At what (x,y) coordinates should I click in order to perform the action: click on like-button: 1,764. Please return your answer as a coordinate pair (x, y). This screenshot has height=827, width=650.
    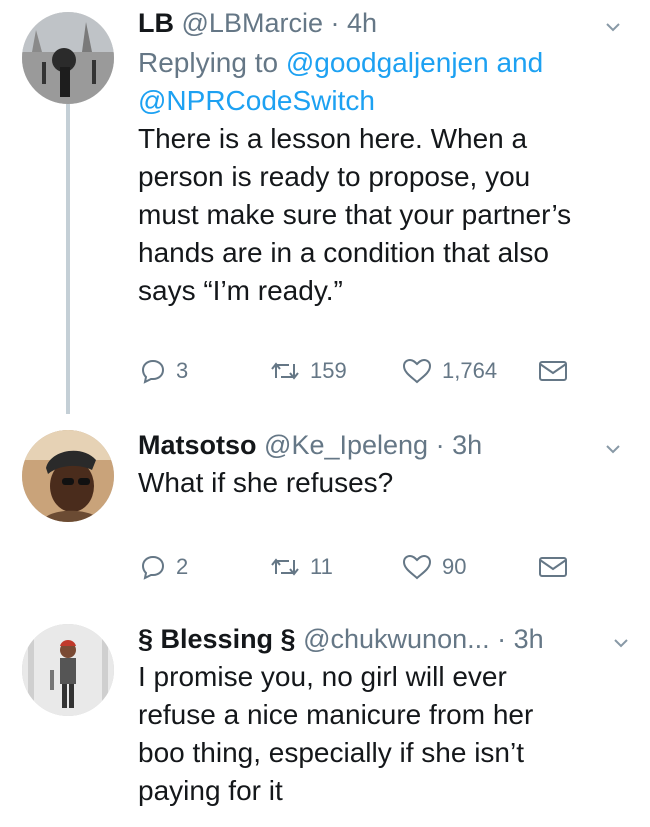
    Looking at the image, I should click on (449, 371).